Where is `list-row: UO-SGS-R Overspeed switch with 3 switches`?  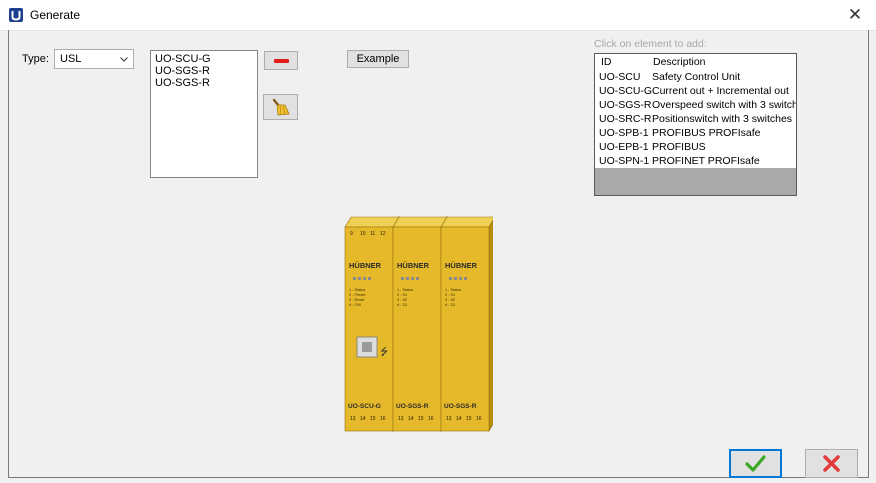
list-row: UO-SGS-R Overspeed switch with 3 switches is located at coordinates (695, 105).